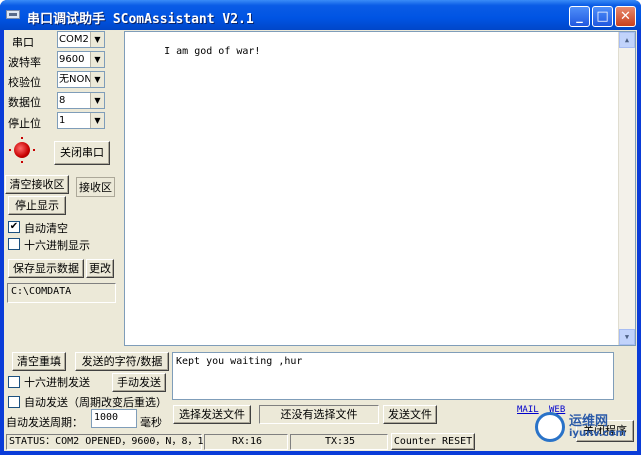  What do you see at coordinates (122, 361) in the screenshot?
I see `send-chars-button: 发送的字符/数据` at bounding box center [122, 361].